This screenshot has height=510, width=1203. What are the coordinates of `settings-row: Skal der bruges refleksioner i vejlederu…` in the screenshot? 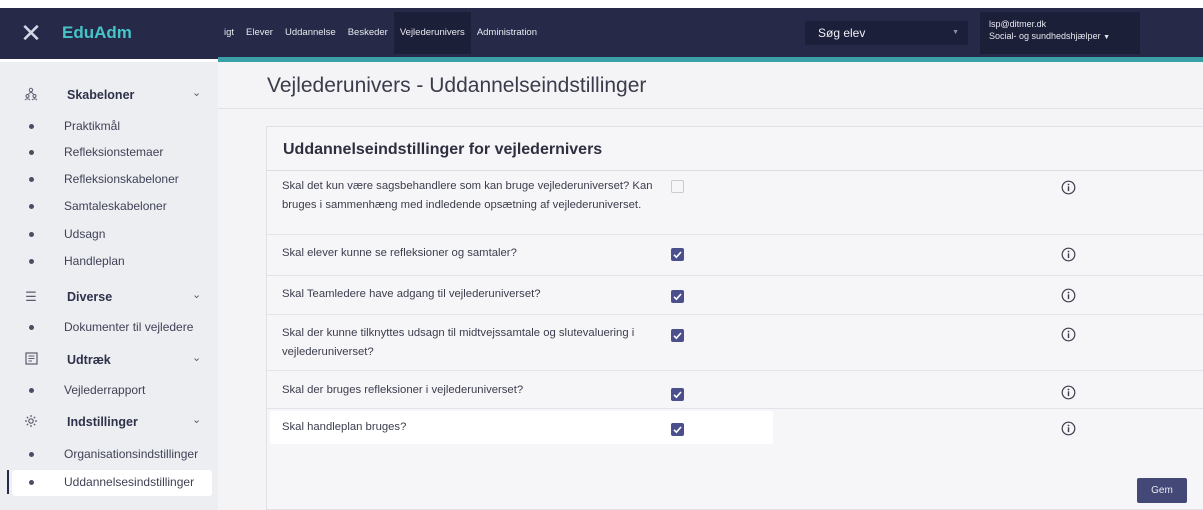 It's located at (735, 390).